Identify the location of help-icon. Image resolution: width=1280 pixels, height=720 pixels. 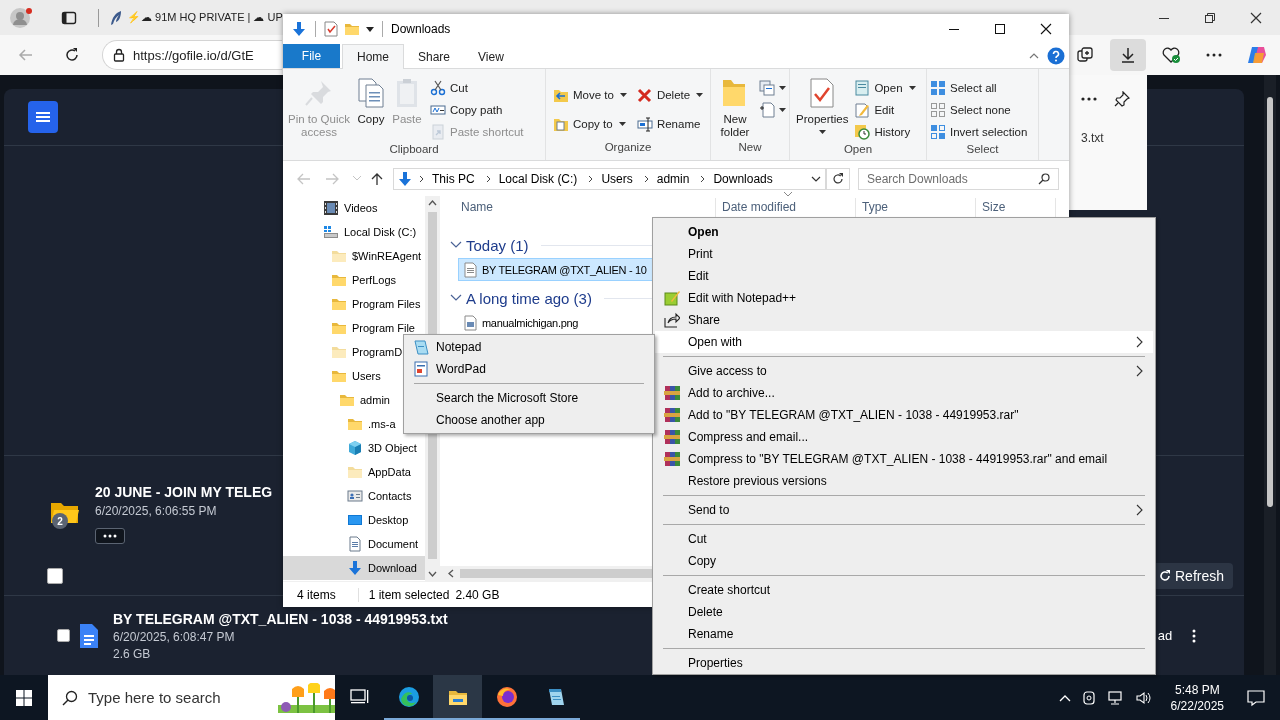
(1056, 56).